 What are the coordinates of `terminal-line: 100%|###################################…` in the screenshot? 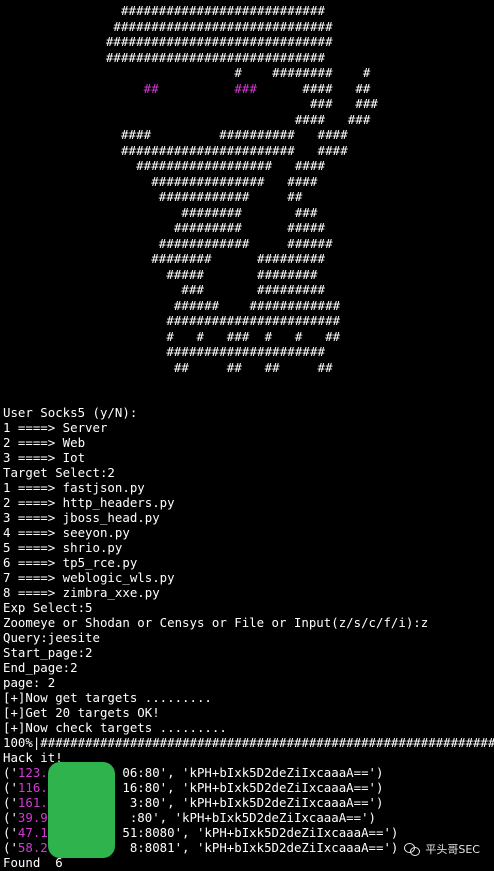 It's located at (248, 742).